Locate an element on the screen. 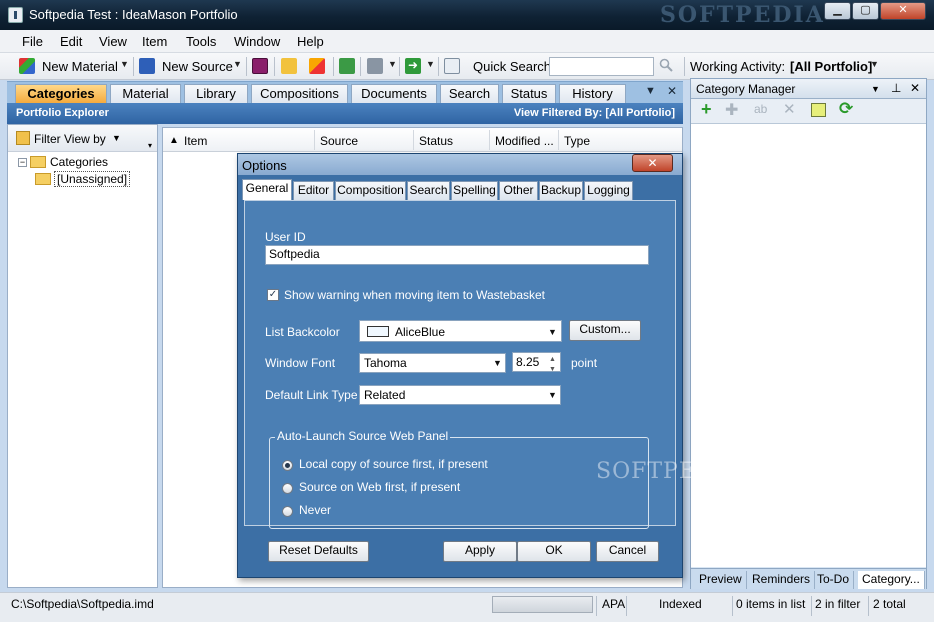 The width and height of the screenshot is (934, 622). tab-to-do: To-Do is located at coordinates (834, 580).